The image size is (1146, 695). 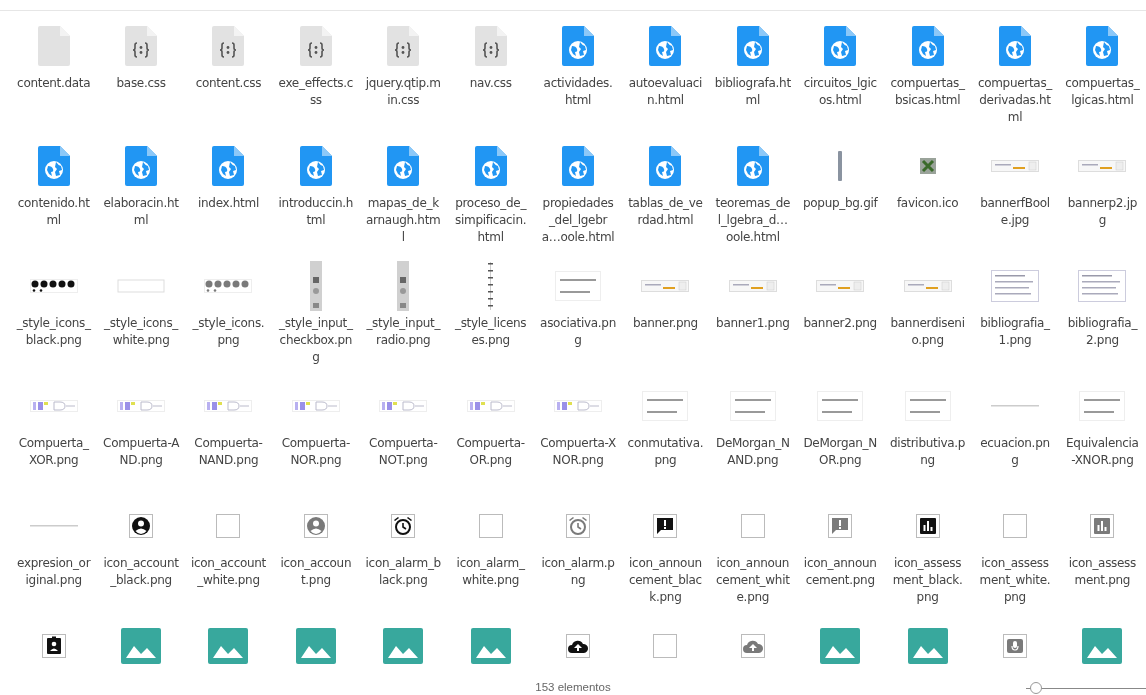 What do you see at coordinates (573, 687) in the screenshot?
I see `item-count: 153 elementos` at bounding box center [573, 687].